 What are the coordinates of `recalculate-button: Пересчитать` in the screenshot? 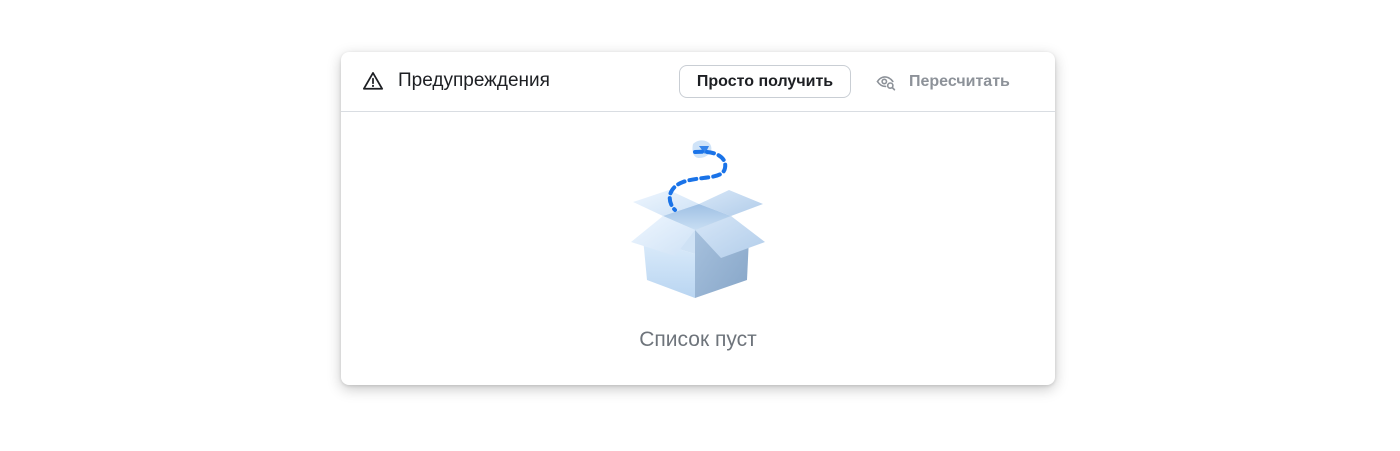 It's located at (943, 81).